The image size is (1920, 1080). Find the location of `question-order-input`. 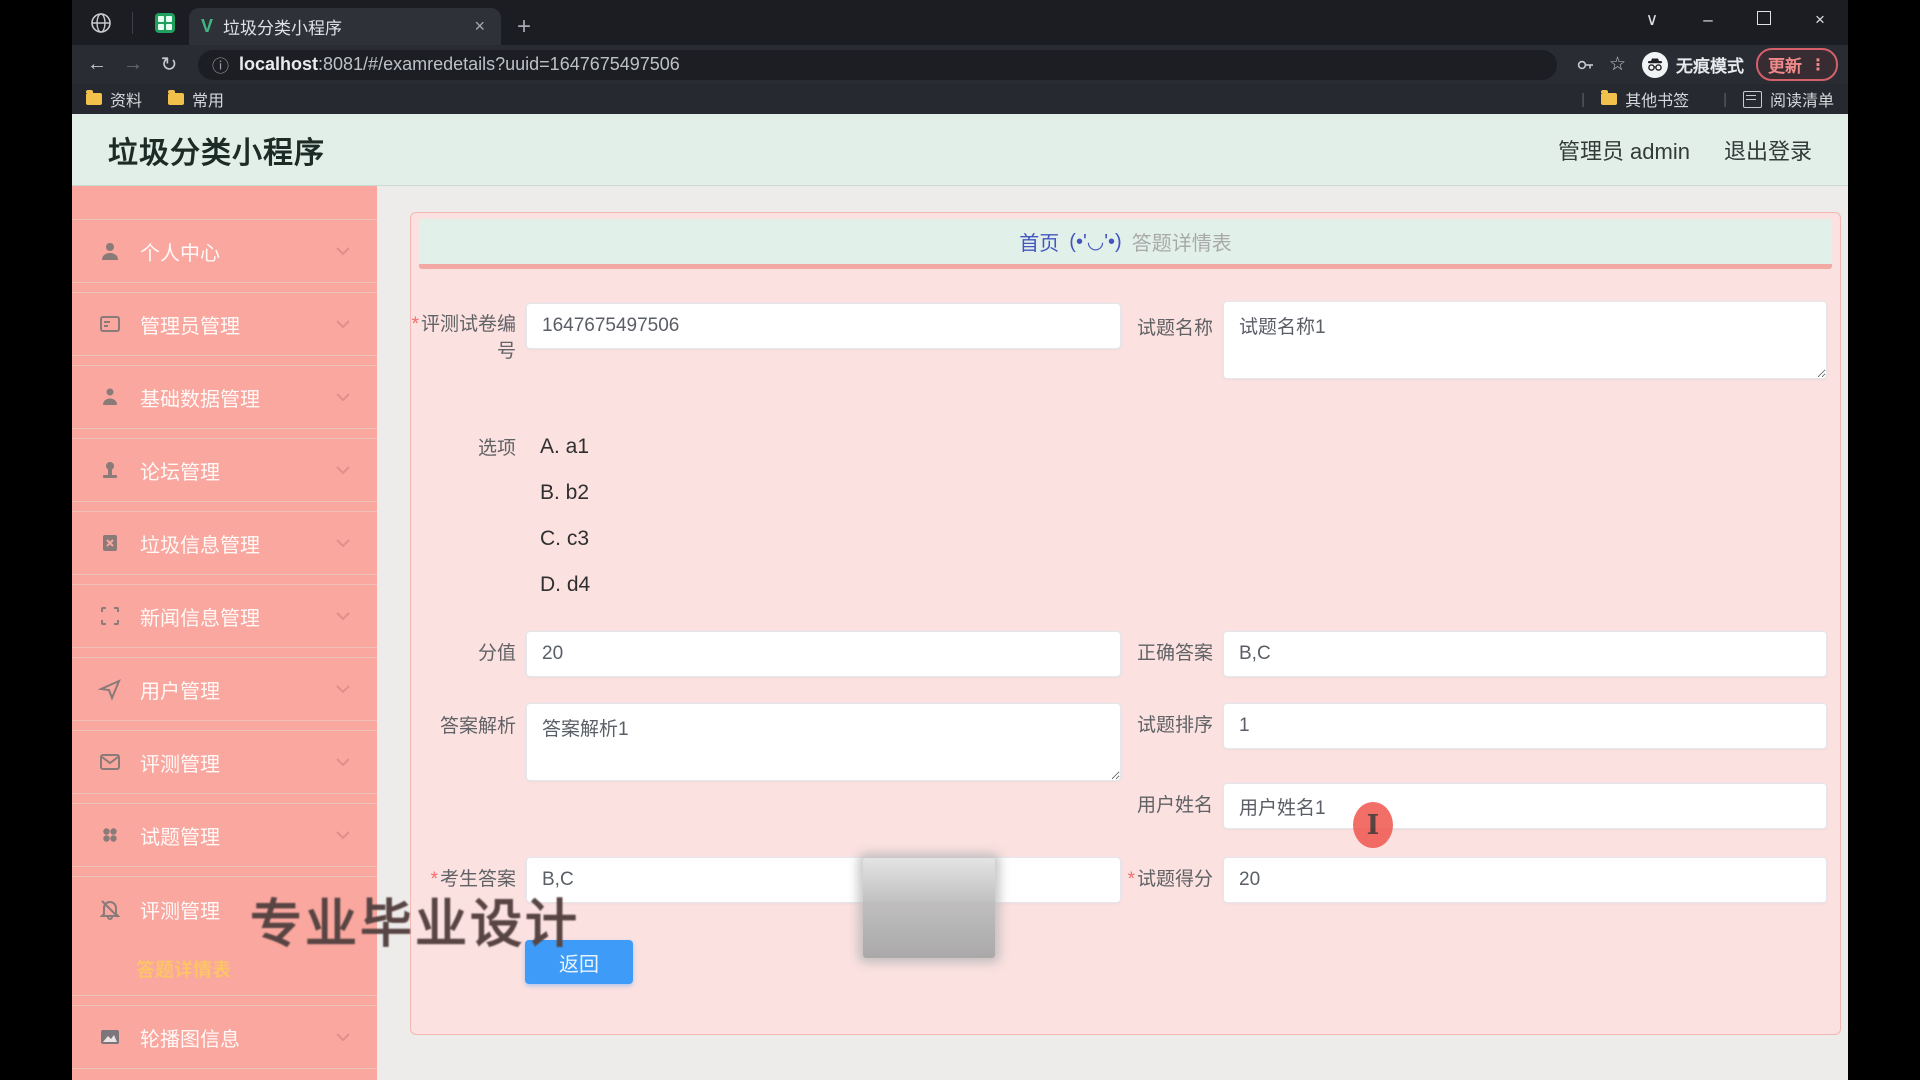

question-order-input is located at coordinates (1525, 726).